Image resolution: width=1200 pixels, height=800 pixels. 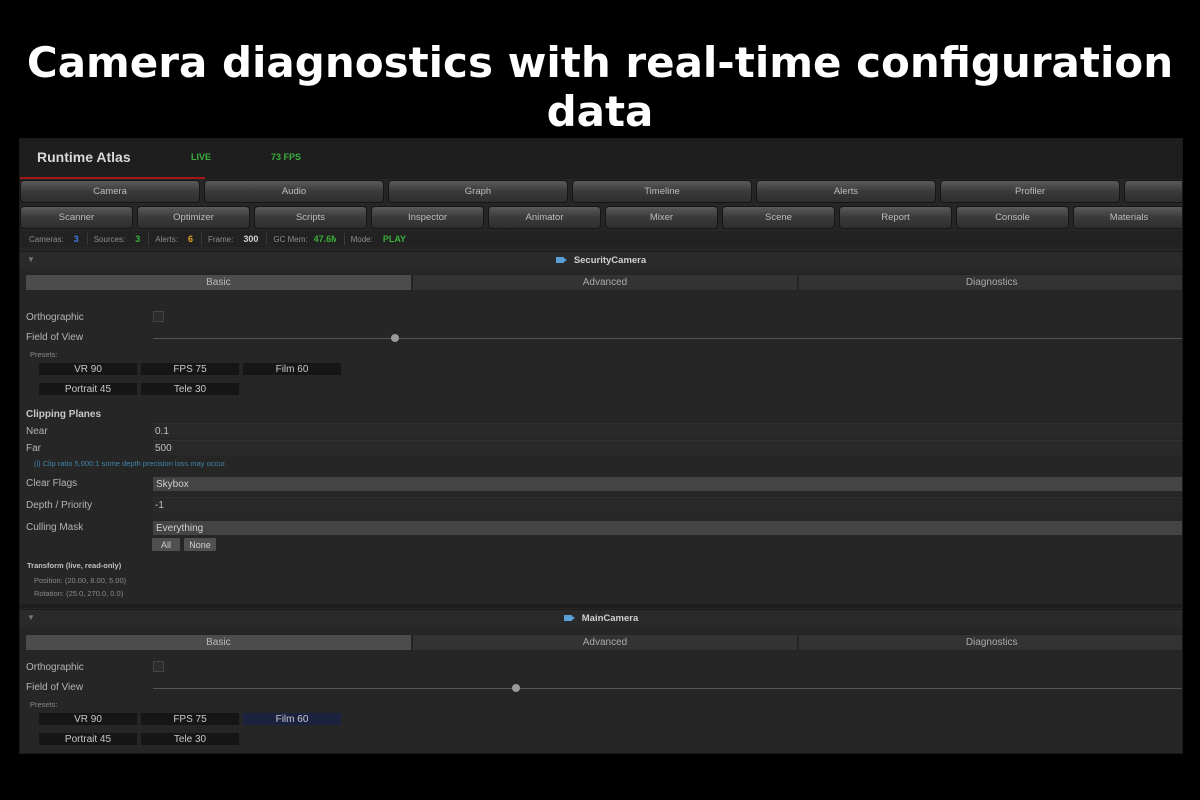 I want to click on depth-field: -1, so click(x=667, y=505).